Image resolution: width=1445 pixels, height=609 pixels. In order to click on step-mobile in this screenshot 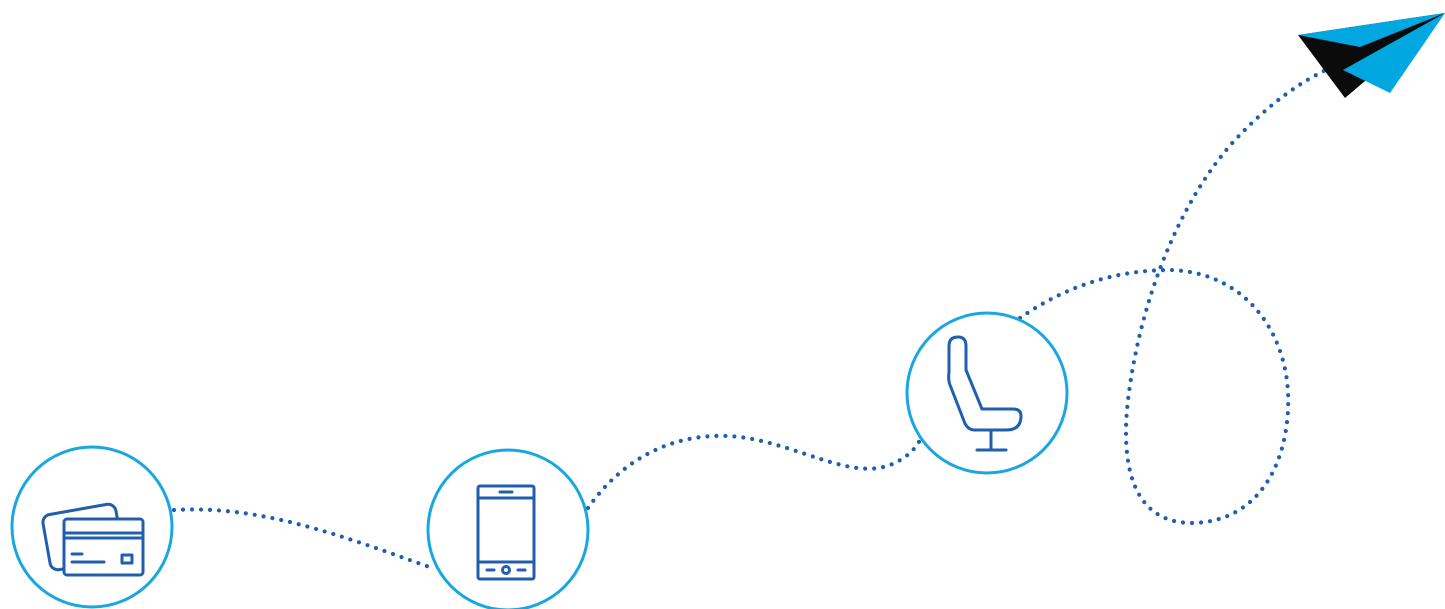, I will do `click(508, 528)`.